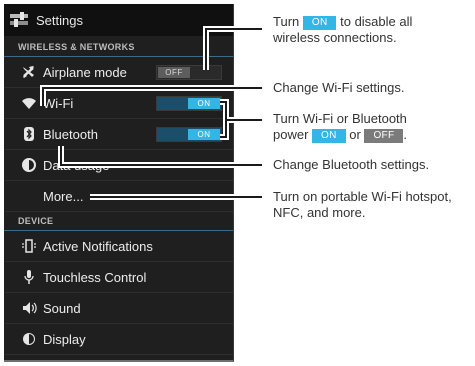 Image resolution: width=475 pixels, height=366 pixels. I want to click on bluetooth-label: Bluetooth, so click(70, 134).